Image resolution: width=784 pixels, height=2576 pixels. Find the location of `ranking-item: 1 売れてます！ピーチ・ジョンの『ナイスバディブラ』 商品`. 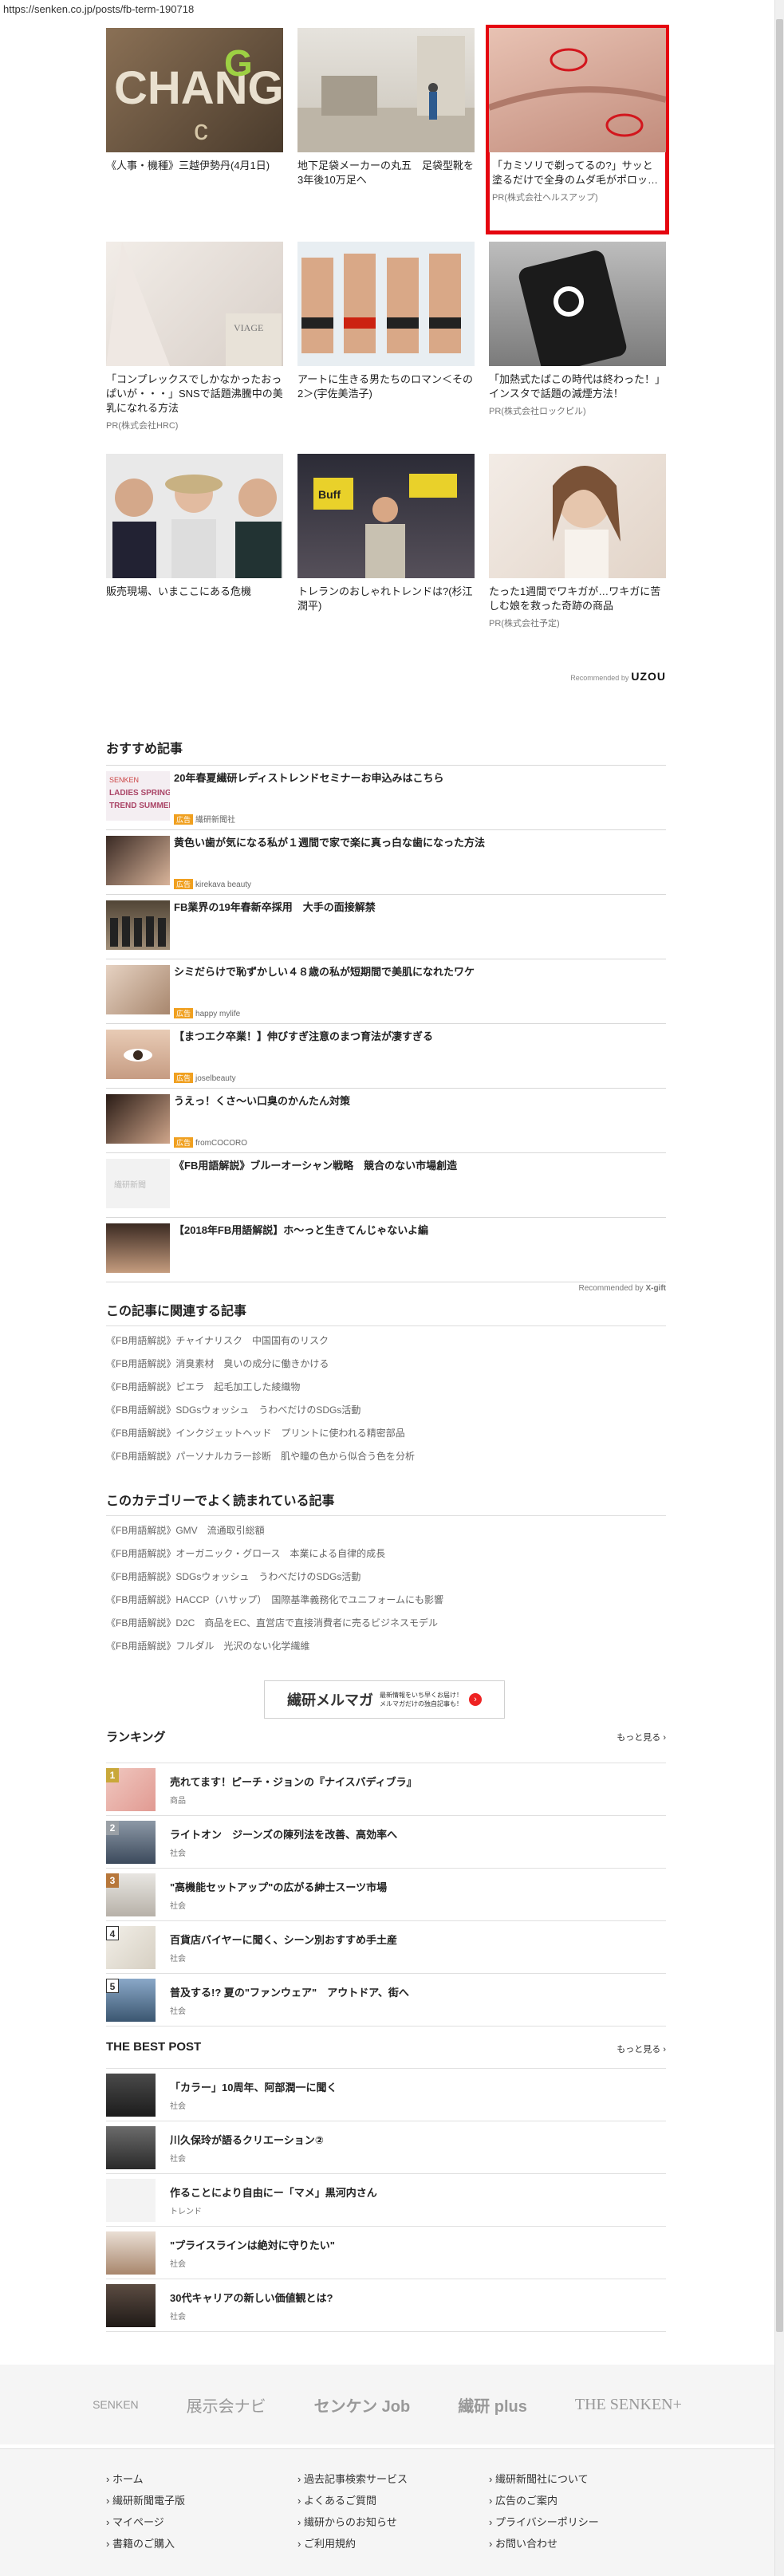

ranking-item: 1 売れてます！ピーチ・ジョンの『ナイスバディブラ』 商品 is located at coordinates (386, 1789).